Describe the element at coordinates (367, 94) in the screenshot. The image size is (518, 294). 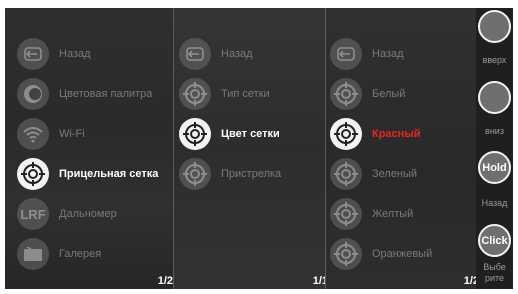
I see `color-item-white: Белый` at that location.